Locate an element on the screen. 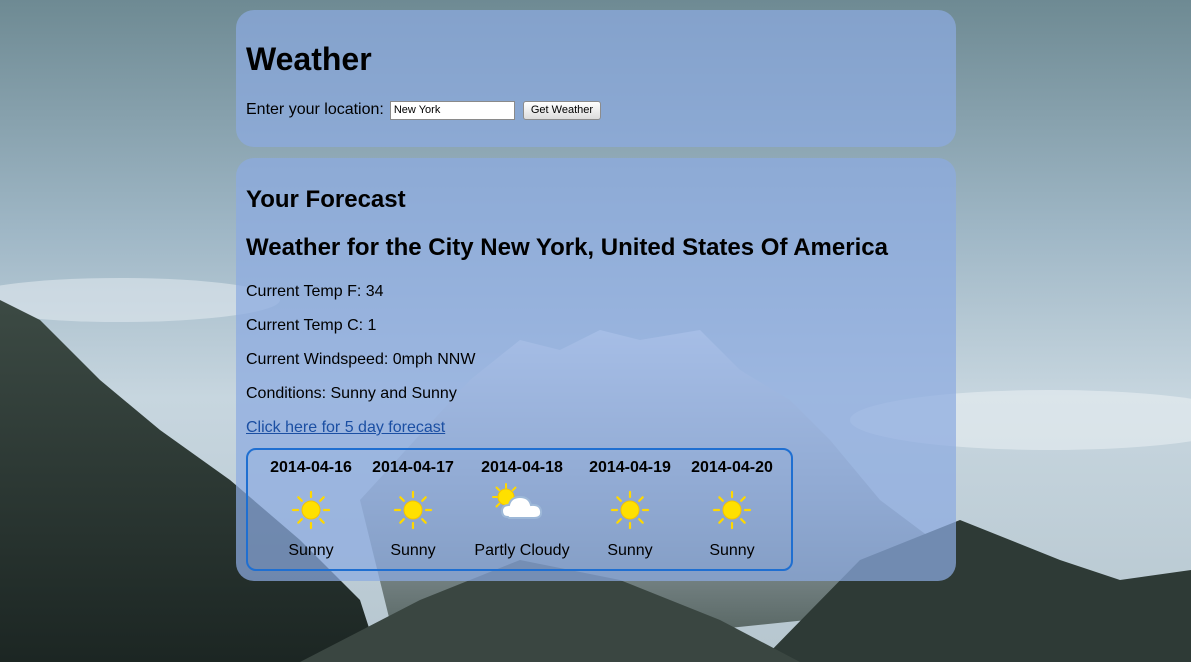 This screenshot has width=1191, height=662. location-label: Enter your location: is located at coordinates (315, 109).